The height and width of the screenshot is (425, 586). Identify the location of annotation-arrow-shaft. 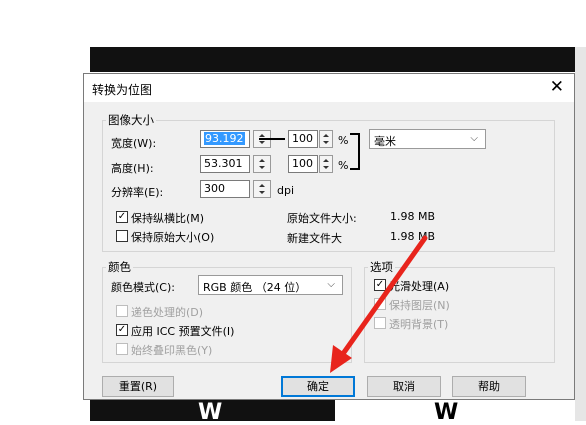
(382, 298).